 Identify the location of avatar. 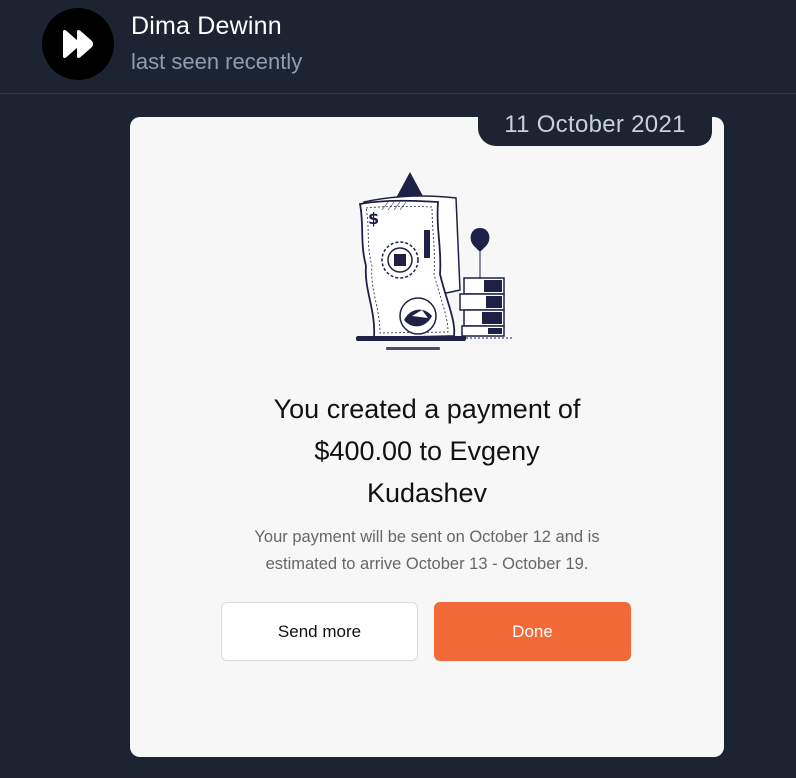
(78, 44).